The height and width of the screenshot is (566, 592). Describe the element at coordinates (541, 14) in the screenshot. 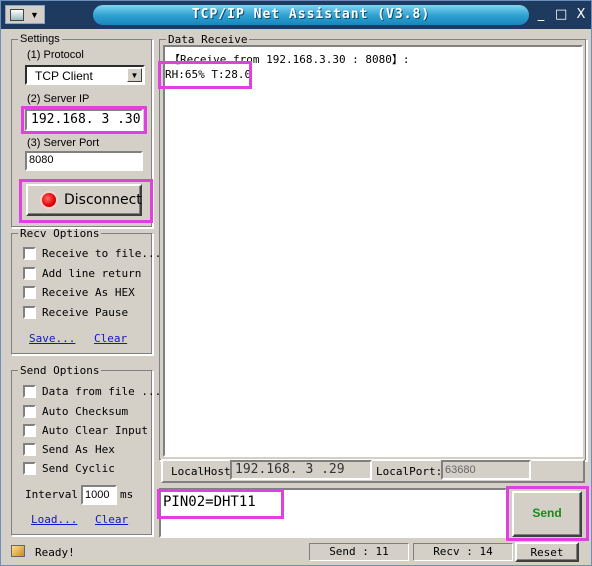

I see `minimize-button: _` at that location.